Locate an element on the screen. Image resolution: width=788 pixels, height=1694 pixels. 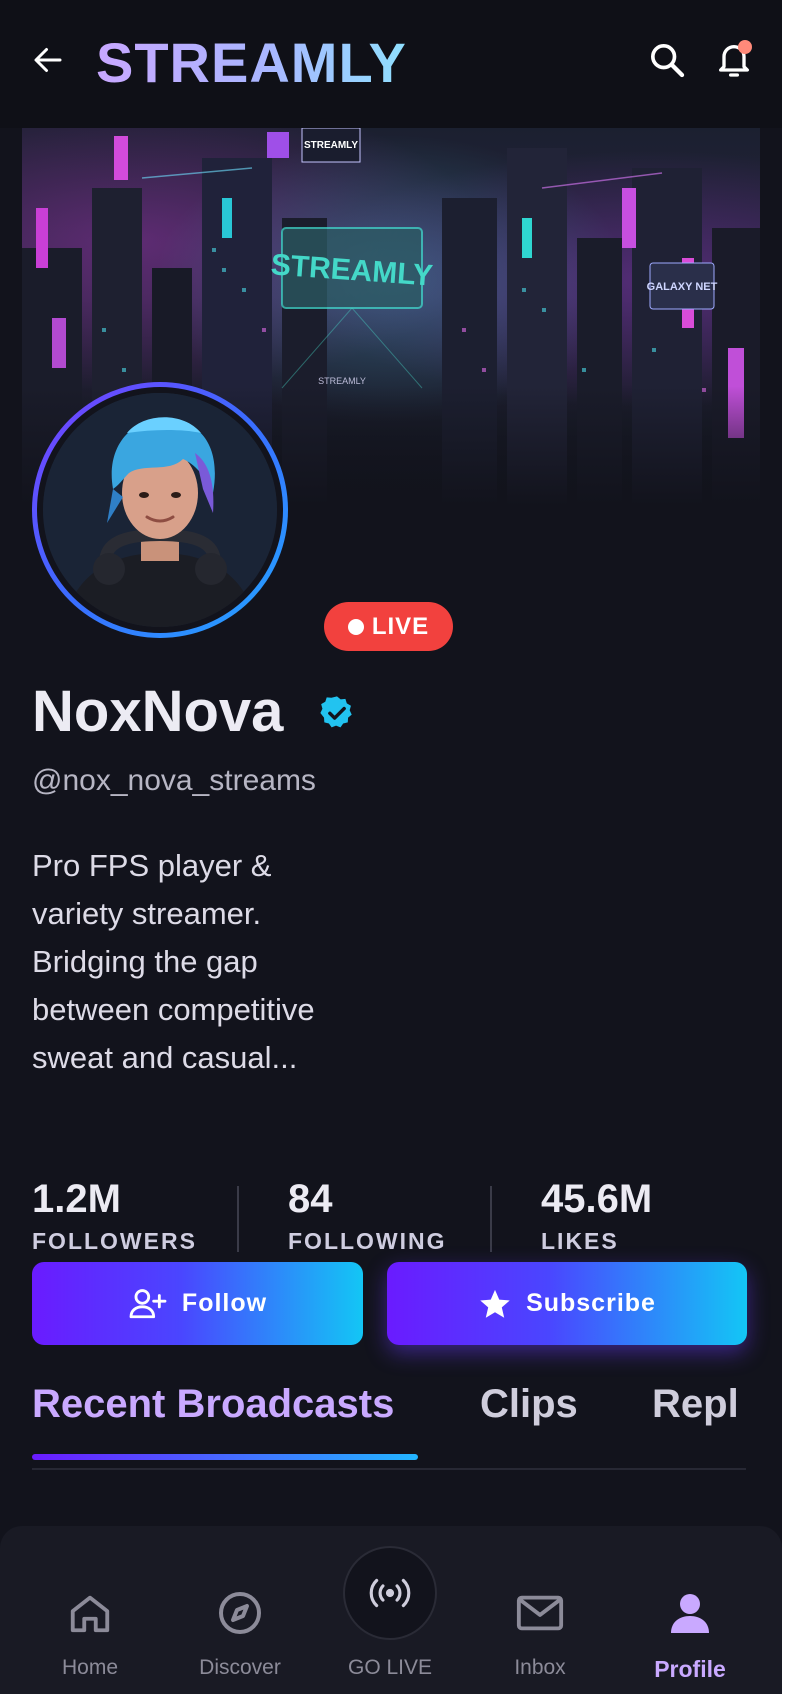
active-tab-indicator is located at coordinates (225, 1457).